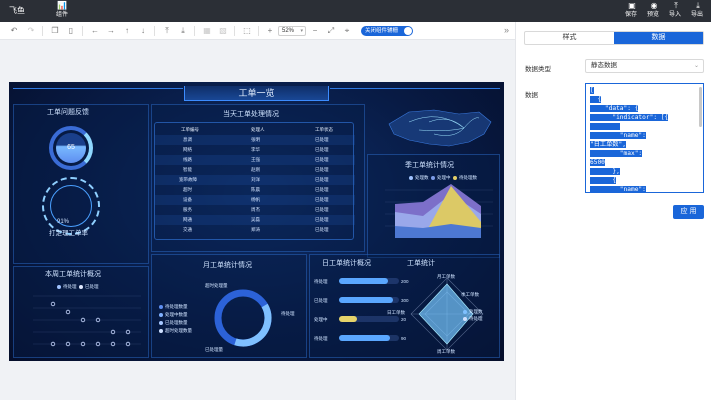 The height and width of the screenshot is (400, 711). What do you see at coordinates (439, 211) in the screenshot?
I see `quarter-area-chart` at bounding box center [439, 211].